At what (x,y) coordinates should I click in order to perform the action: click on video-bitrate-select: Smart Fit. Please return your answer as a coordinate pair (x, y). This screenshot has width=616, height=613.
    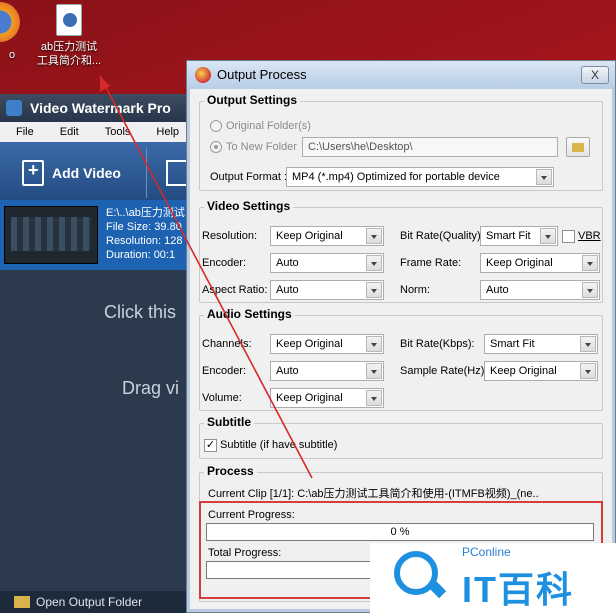
    Looking at the image, I should click on (519, 236).